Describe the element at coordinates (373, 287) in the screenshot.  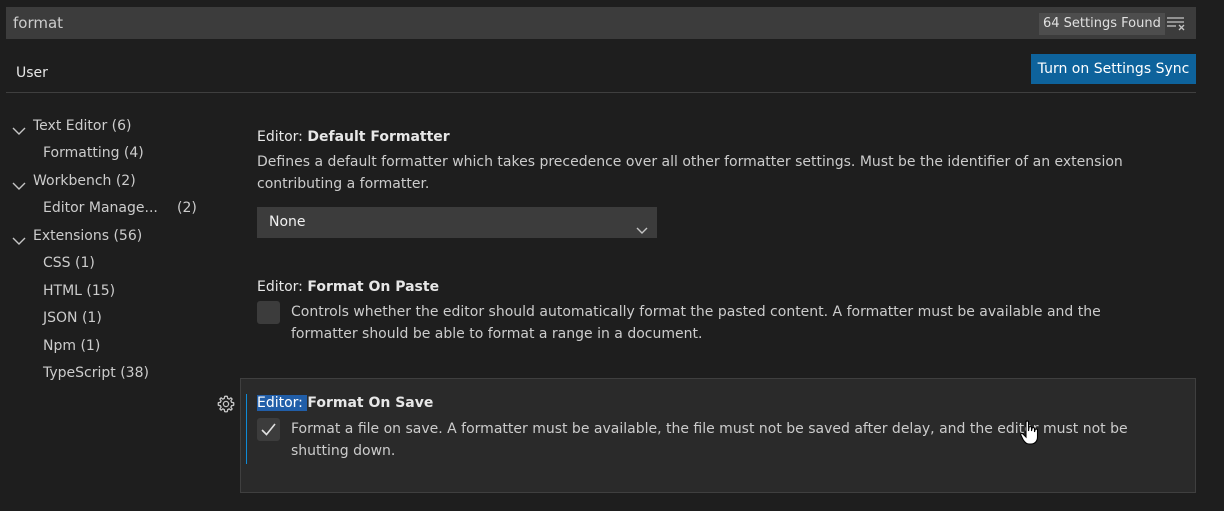
I see `setting-name: Format On Paste` at that location.